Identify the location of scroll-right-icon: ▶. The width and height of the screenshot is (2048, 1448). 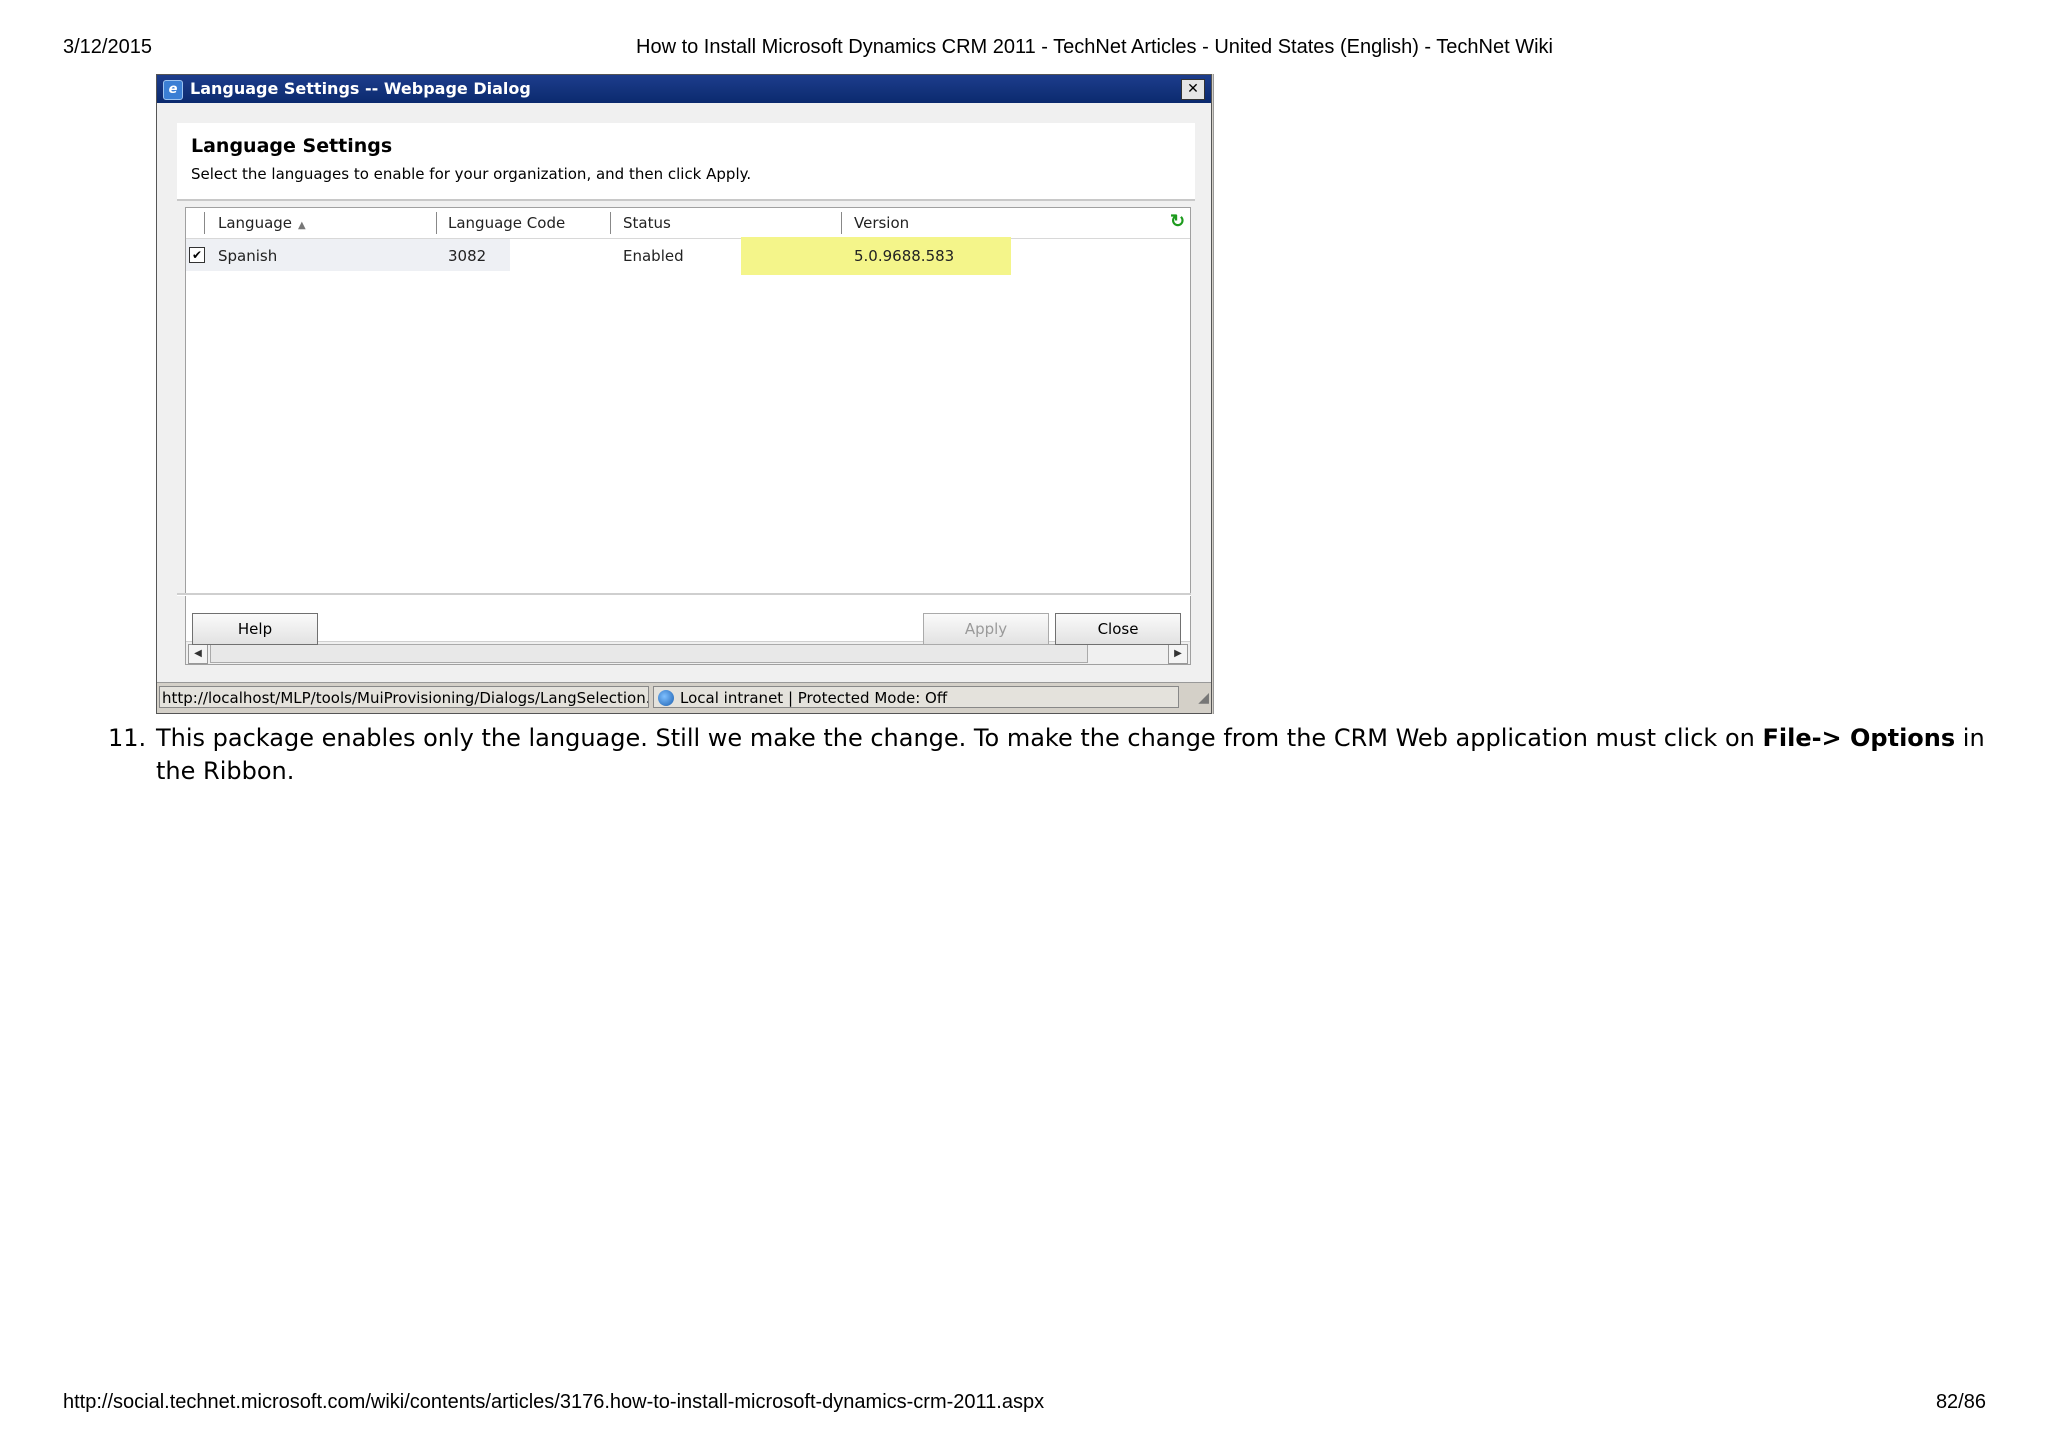
(1178, 654).